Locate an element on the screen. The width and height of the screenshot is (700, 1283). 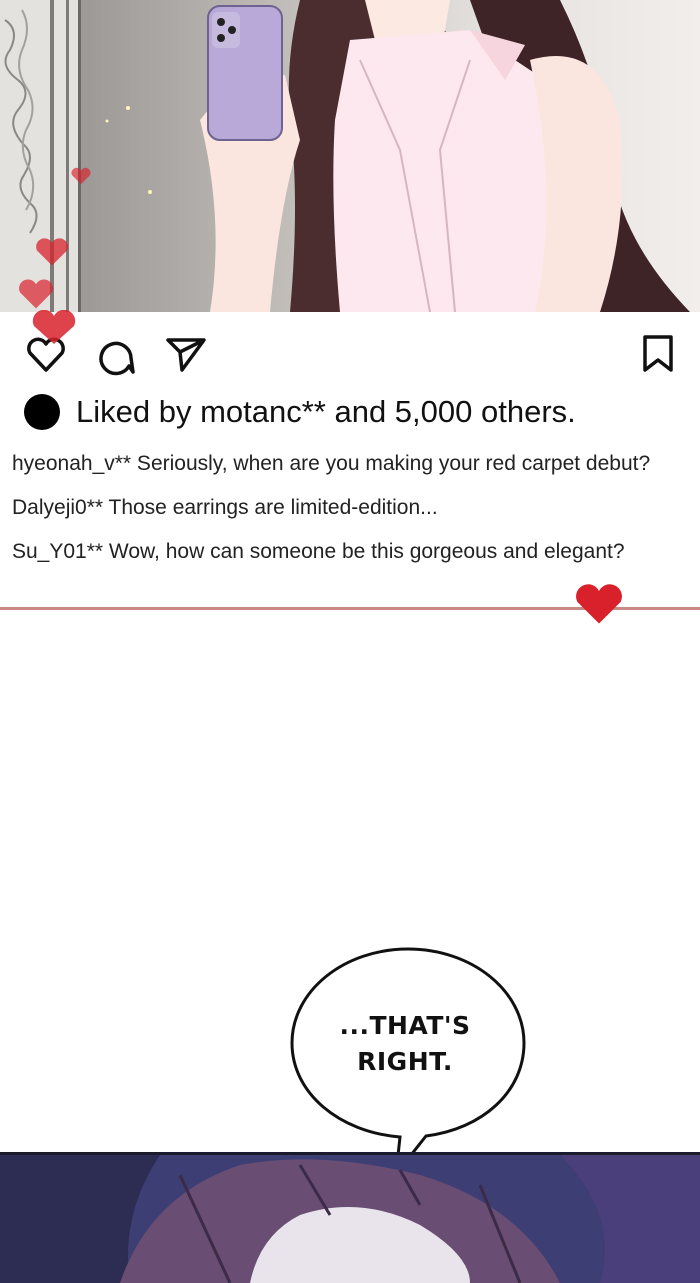
speech-text: ...THAT'S RIGHT. is located at coordinates (405, 1044).